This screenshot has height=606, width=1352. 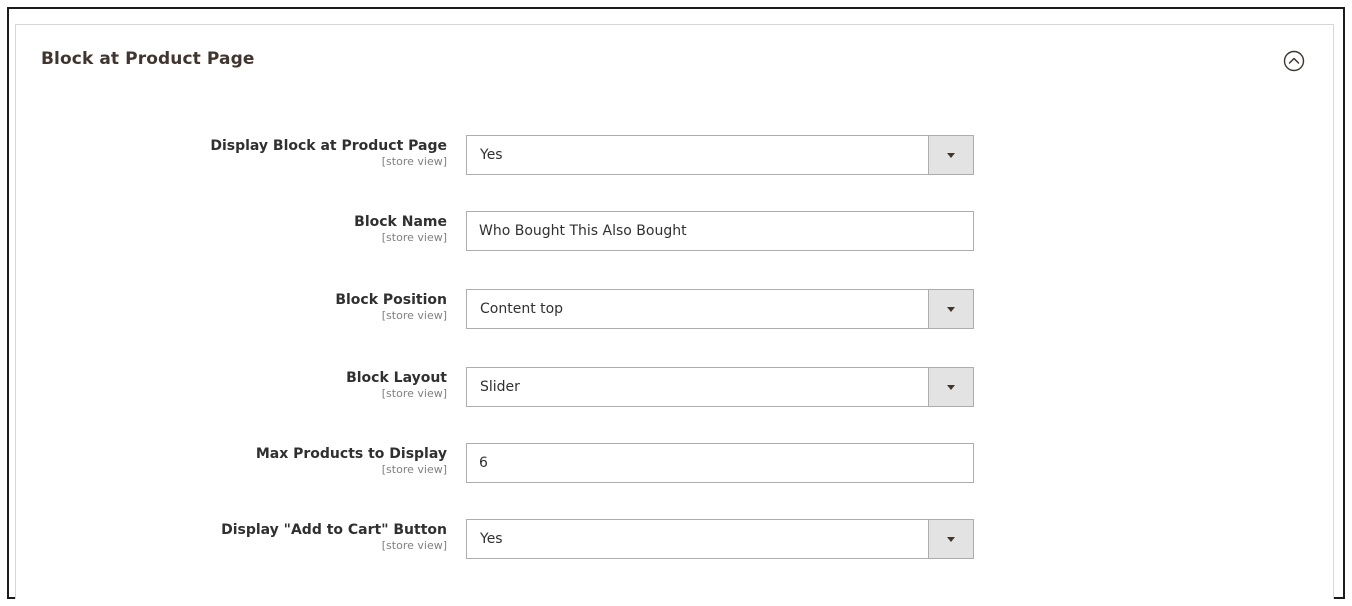 What do you see at coordinates (720, 387) in the screenshot?
I see `block-layout-select: Slider` at bounding box center [720, 387].